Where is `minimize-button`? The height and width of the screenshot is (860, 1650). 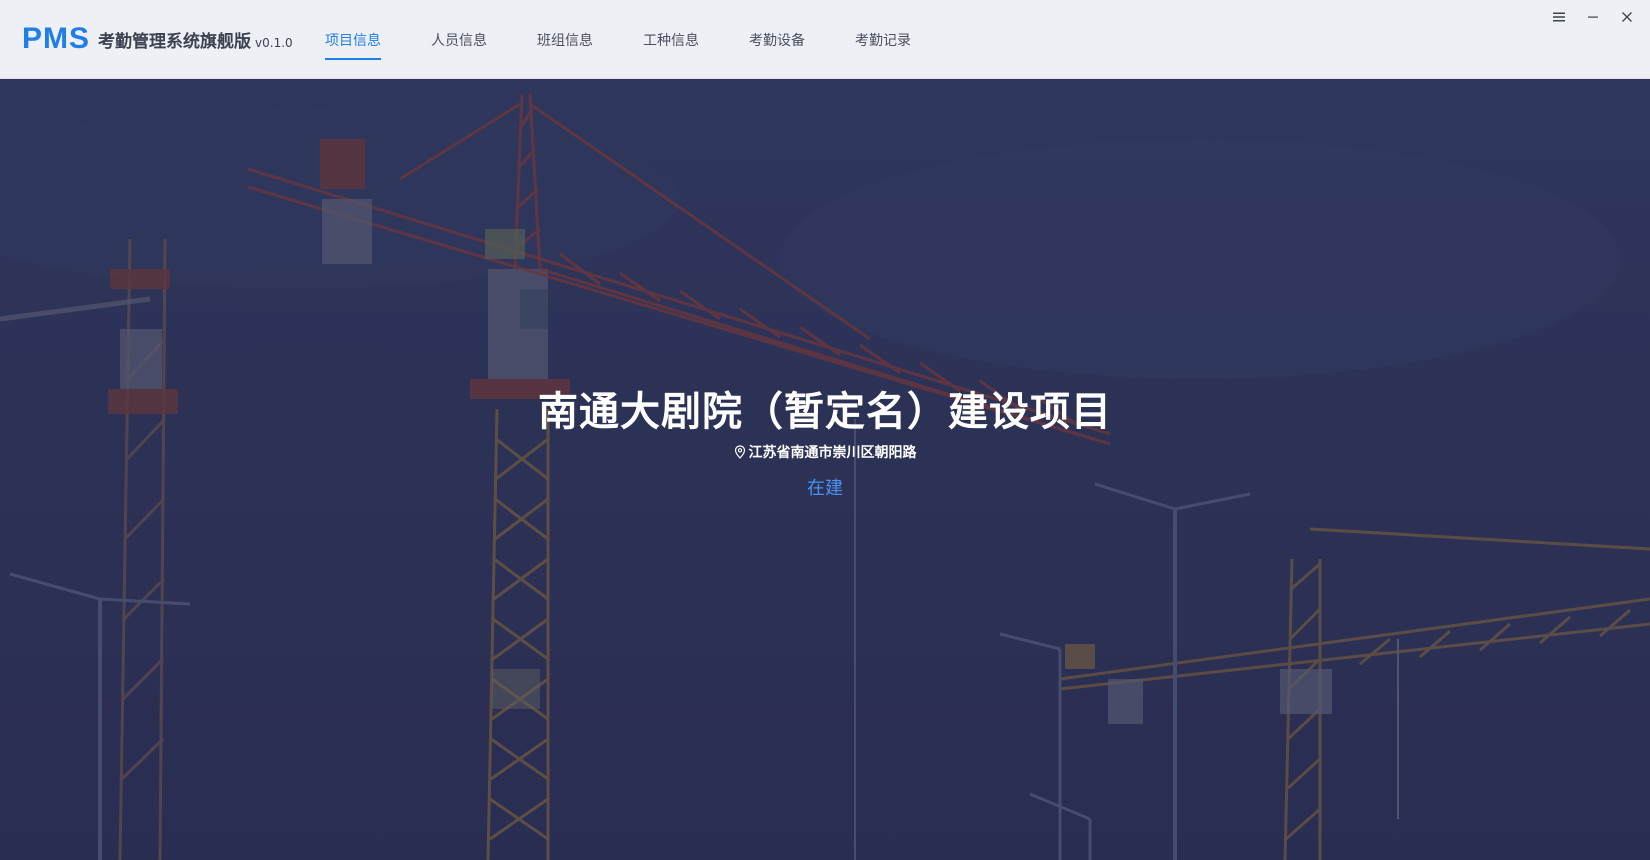
minimize-button is located at coordinates (1593, 17).